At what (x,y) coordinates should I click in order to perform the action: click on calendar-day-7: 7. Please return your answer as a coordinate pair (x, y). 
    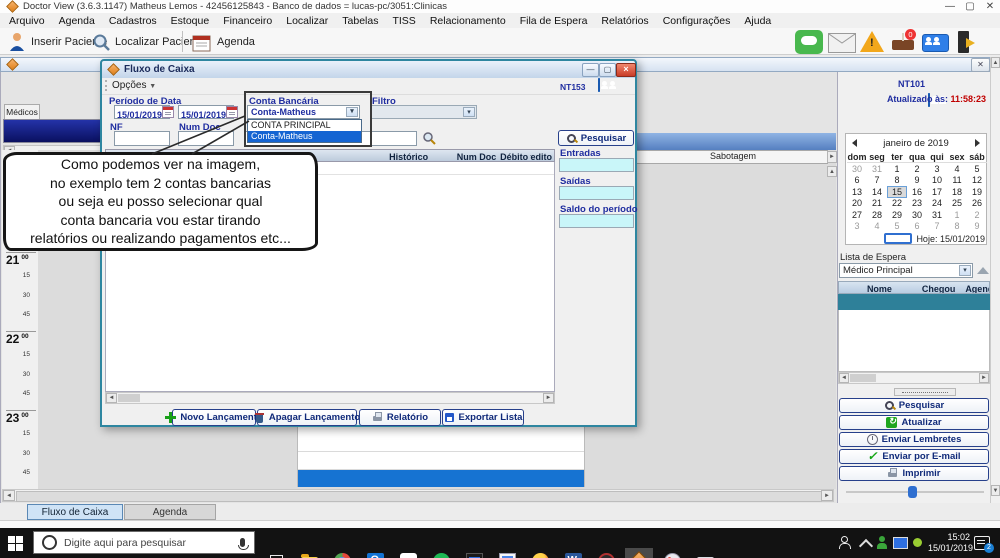
    Looking at the image, I should click on (877, 179).